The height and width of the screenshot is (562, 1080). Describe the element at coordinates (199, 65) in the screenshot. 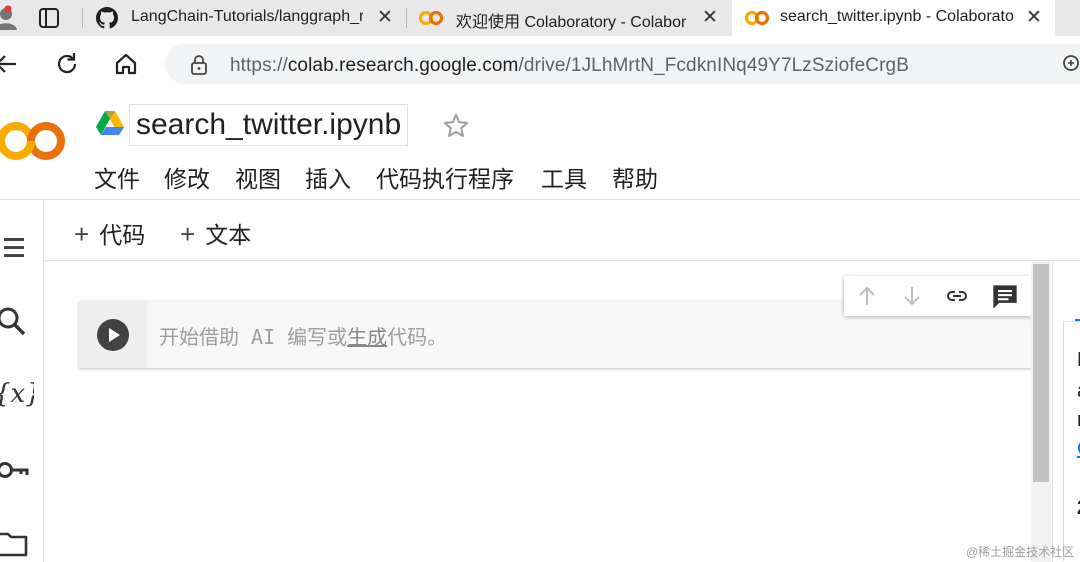

I see `lock-icon` at that location.